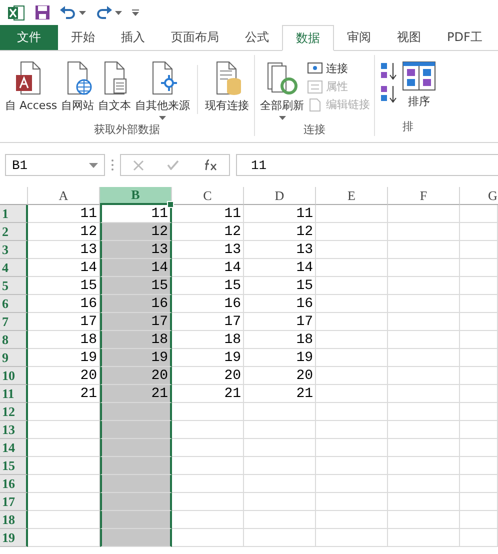 The image size is (498, 554). Describe the element at coordinates (31, 87) in the screenshot. I see `ribbon-button: 自 Access` at that location.